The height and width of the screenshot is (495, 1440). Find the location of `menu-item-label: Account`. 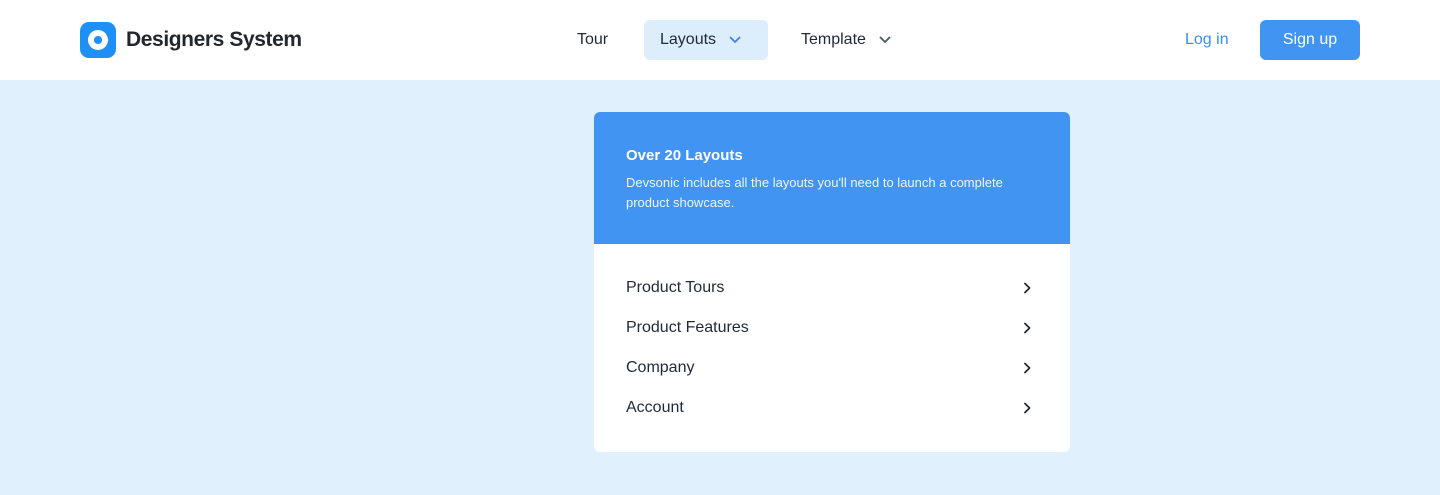

menu-item-label: Account is located at coordinates (655, 407).